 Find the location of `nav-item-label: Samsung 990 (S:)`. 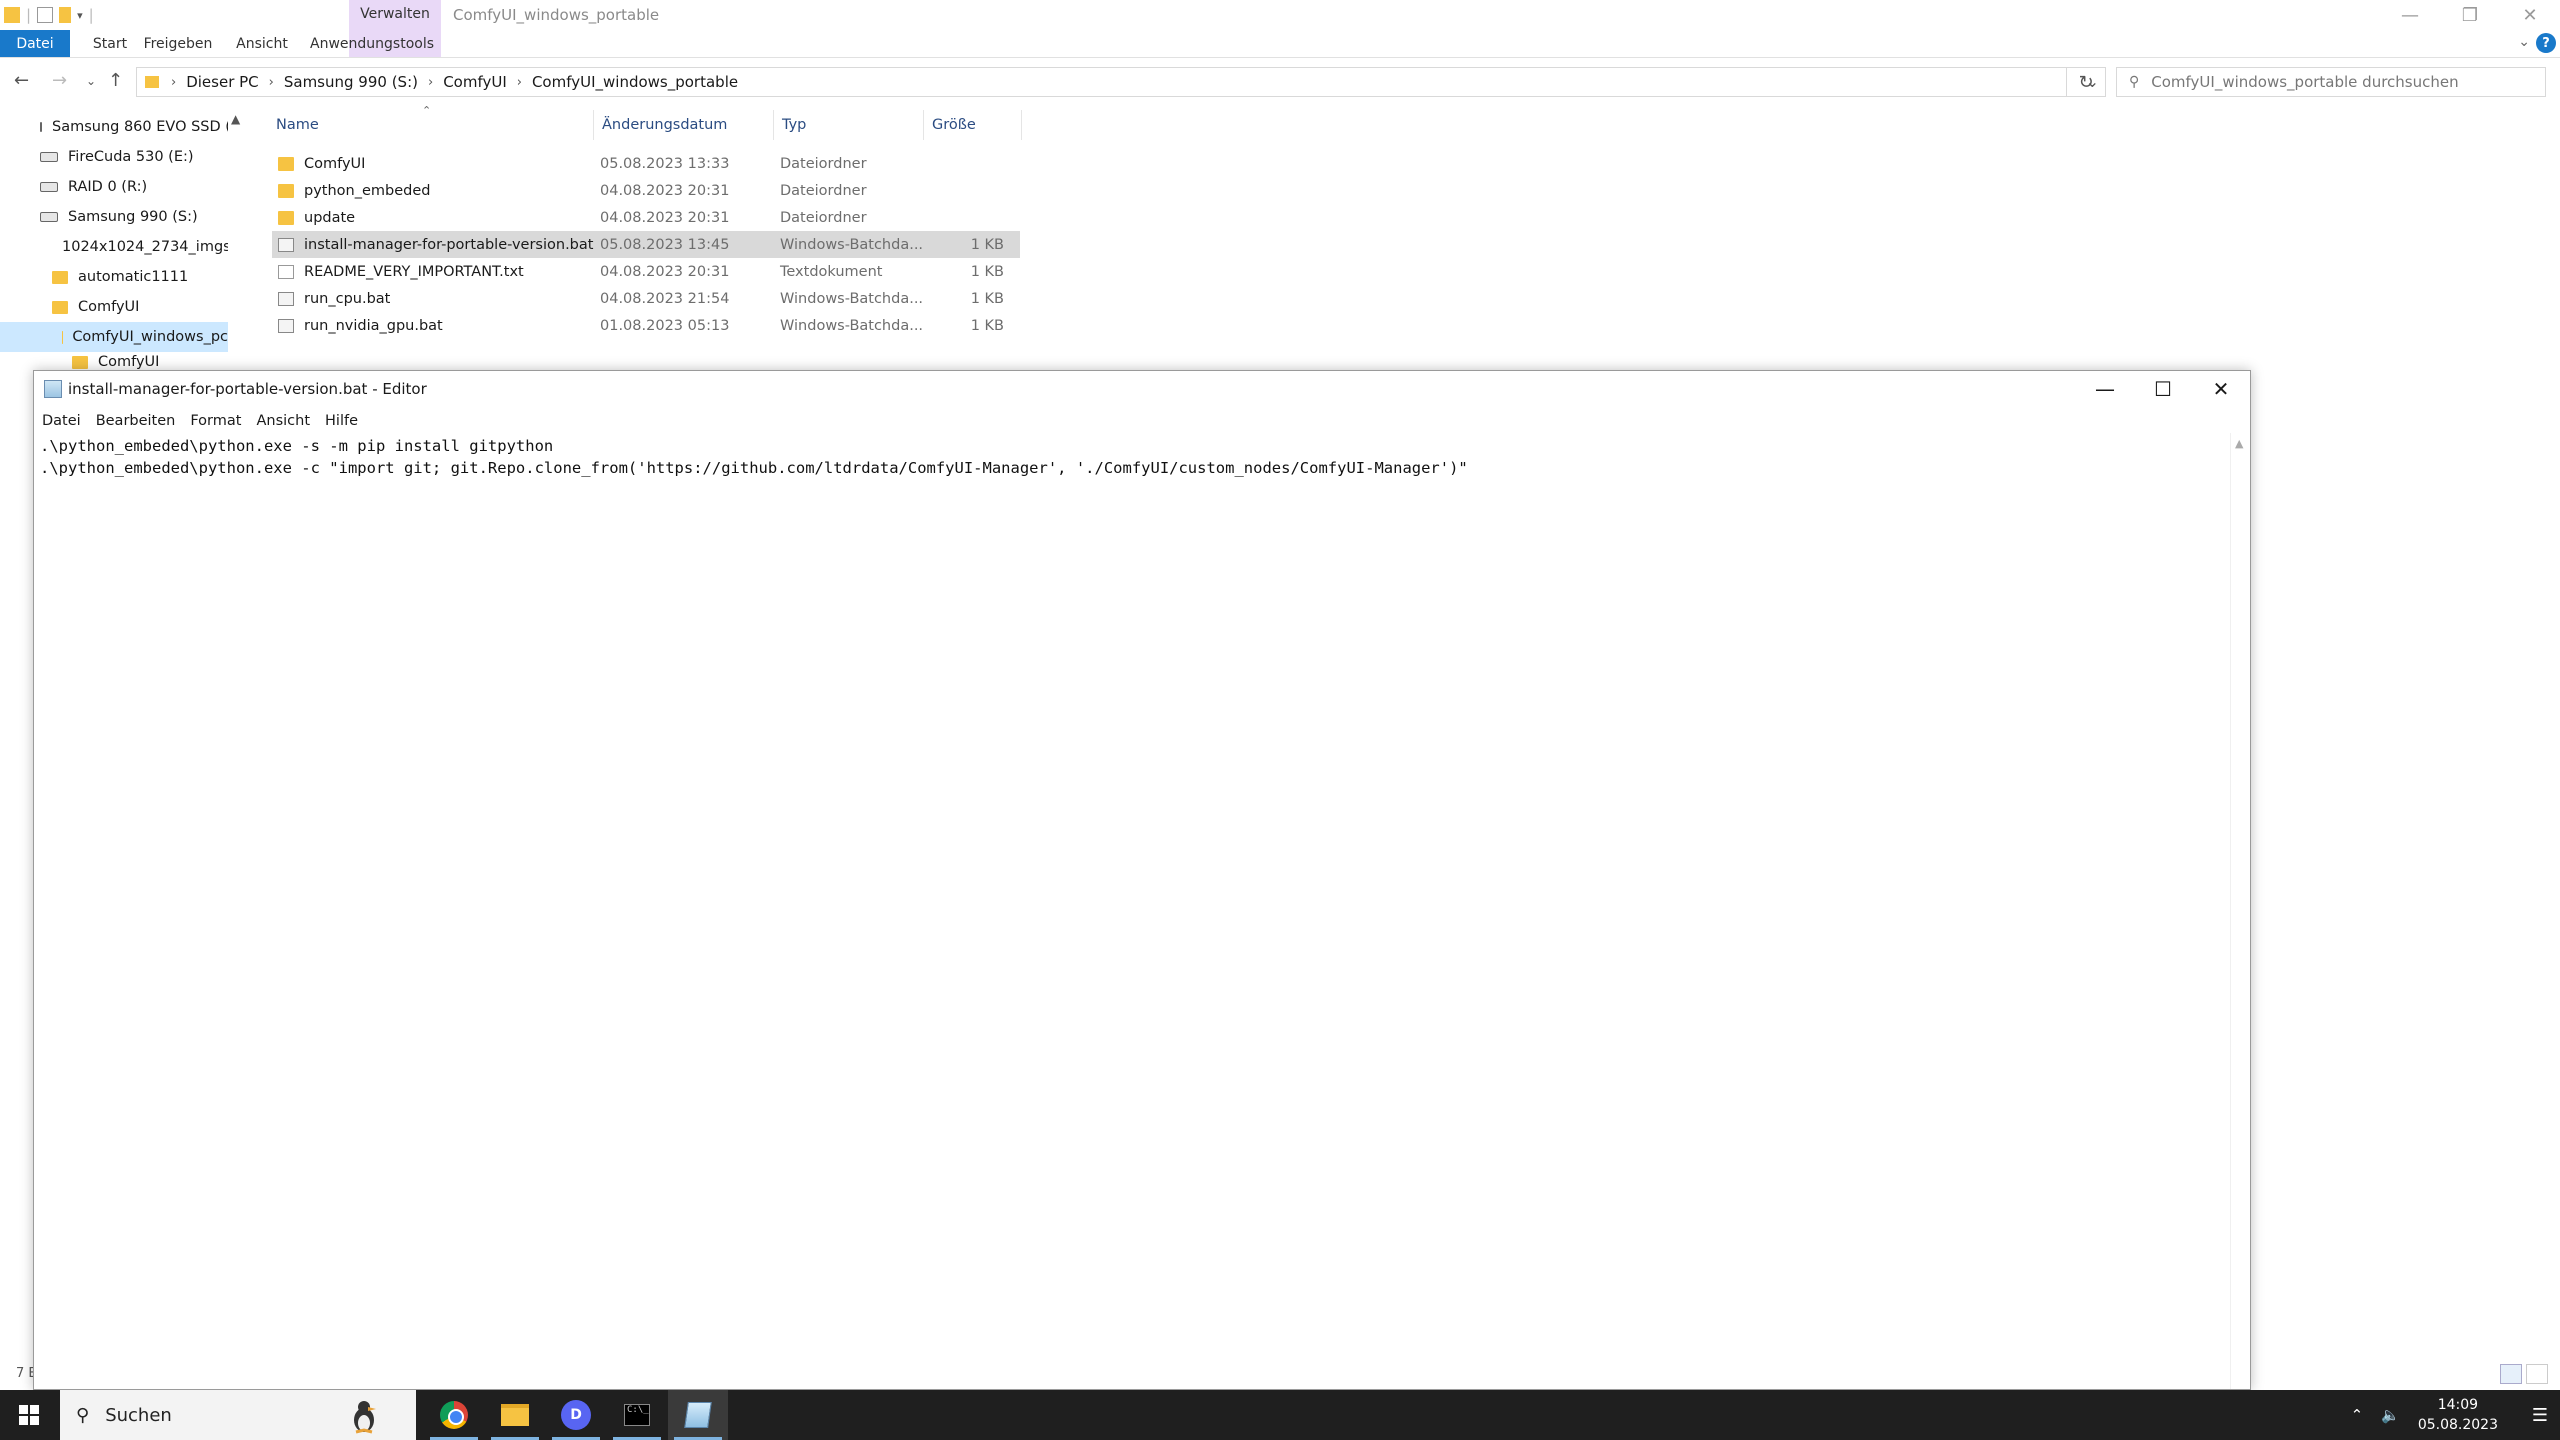

nav-item-label: Samsung 990 (S:) is located at coordinates (133, 217).